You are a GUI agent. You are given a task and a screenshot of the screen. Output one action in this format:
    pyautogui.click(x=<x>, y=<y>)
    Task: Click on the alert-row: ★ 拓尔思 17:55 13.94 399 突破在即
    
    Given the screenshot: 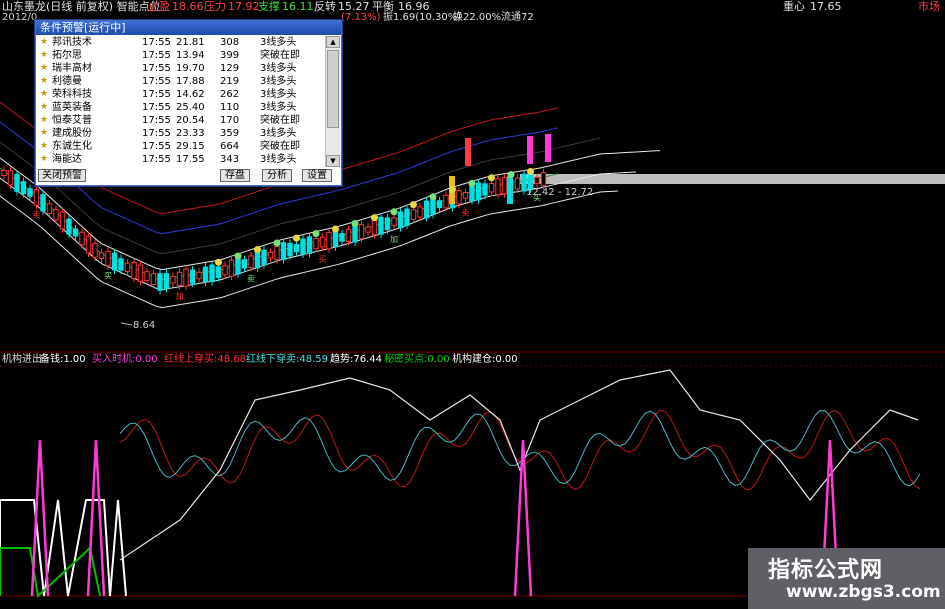 What is the action you would take?
    pyautogui.click(x=181, y=55)
    